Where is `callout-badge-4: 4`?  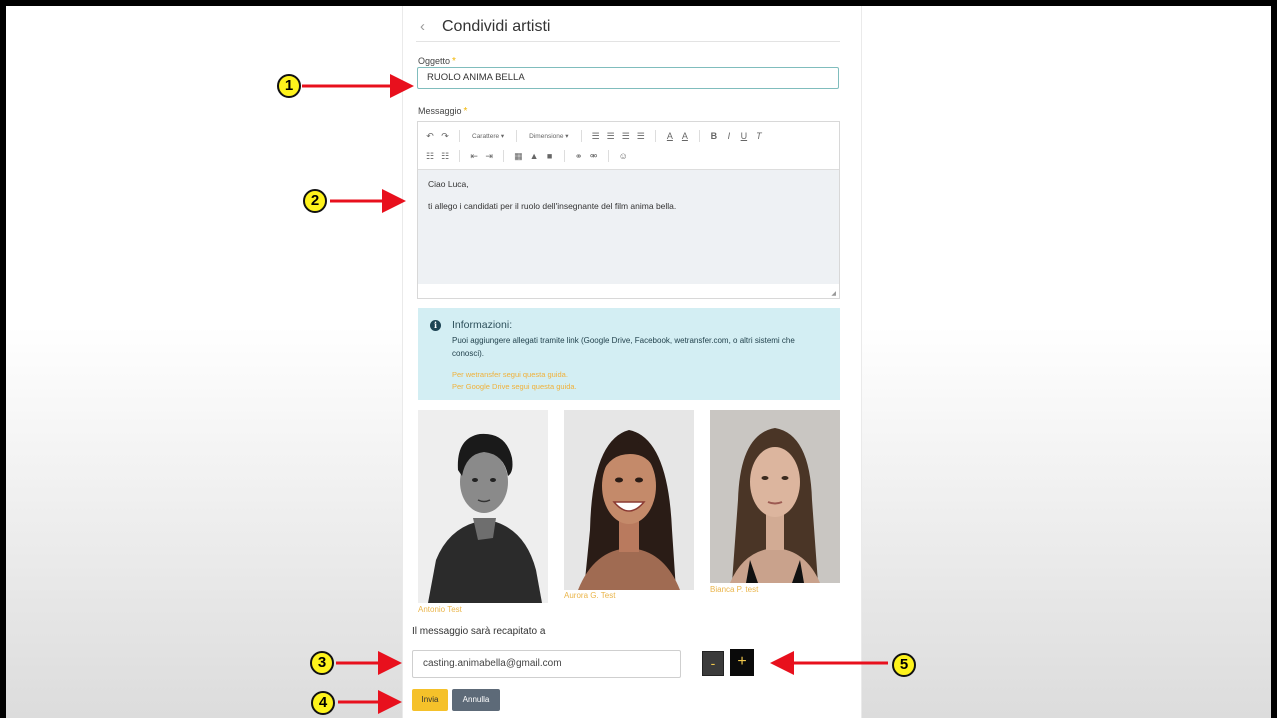 callout-badge-4: 4 is located at coordinates (323, 703).